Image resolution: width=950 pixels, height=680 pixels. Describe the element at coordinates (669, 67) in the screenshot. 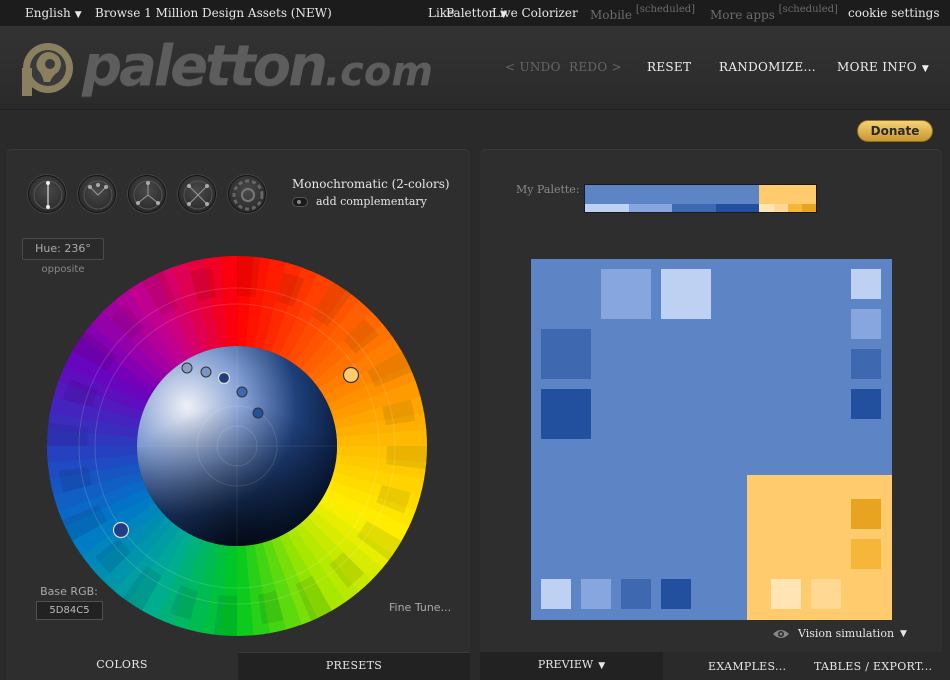

I see `reset-button: RESET` at that location.